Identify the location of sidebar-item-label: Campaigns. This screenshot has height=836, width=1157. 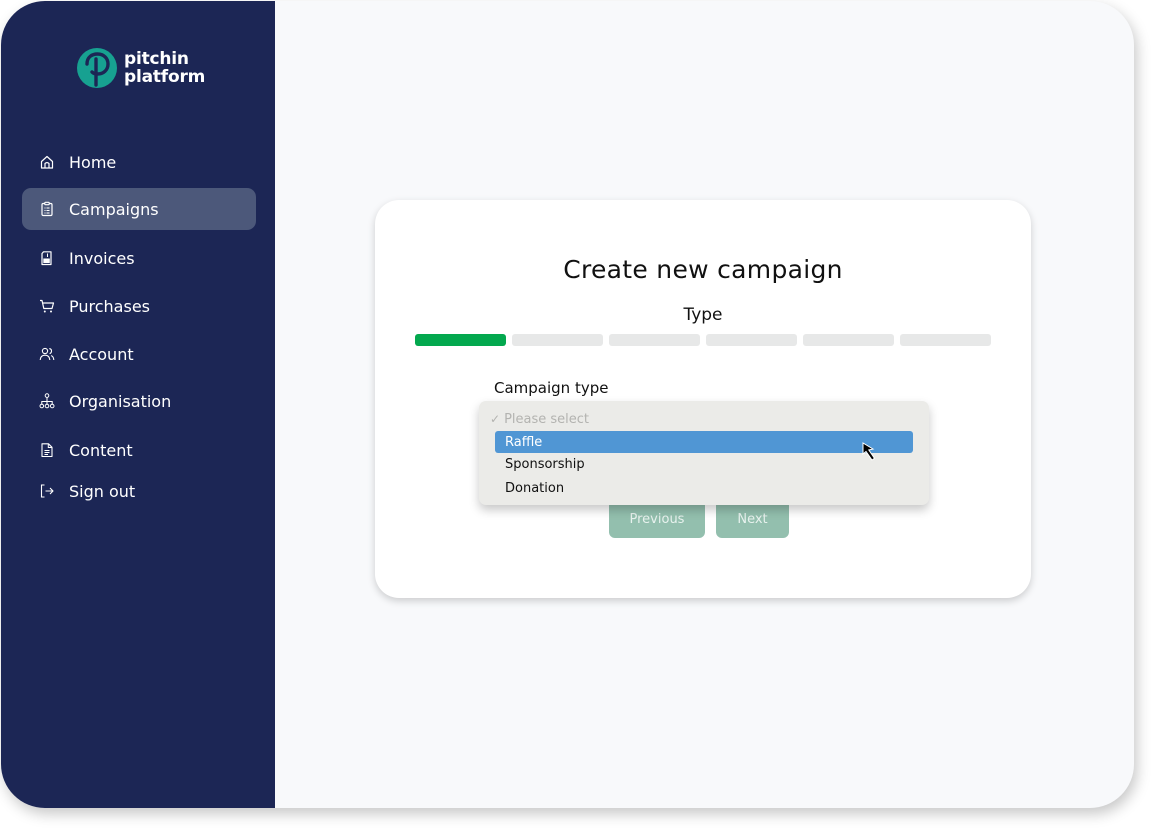
(114, 209).